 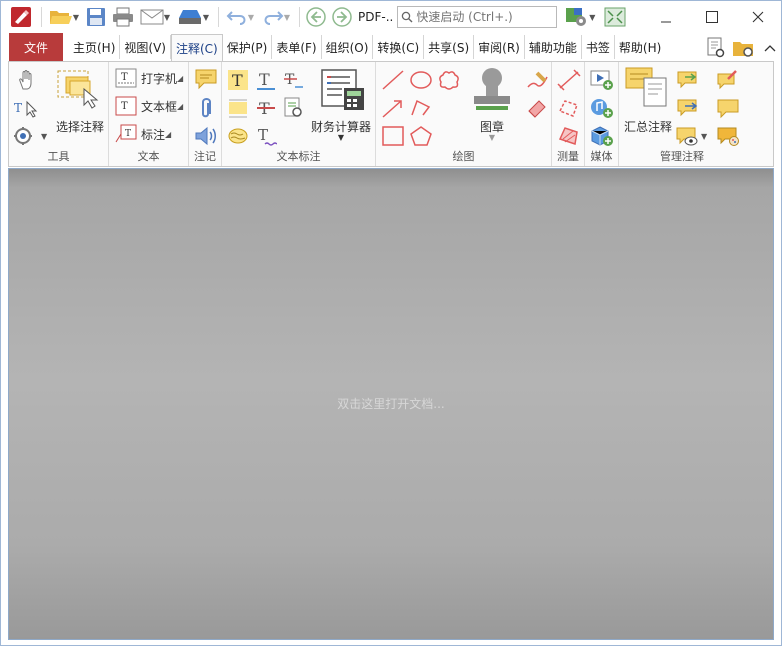 What do you see at coordinates (393, 108) in the screenshot?
I see `arrow-tool-icon` at bounding box center [393, 108].